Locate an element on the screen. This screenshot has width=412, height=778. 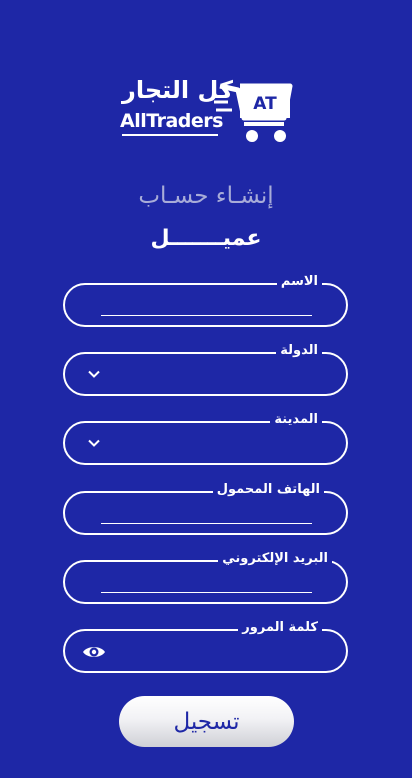
mobile-phone-input-line is located at coordinates (206, 523).